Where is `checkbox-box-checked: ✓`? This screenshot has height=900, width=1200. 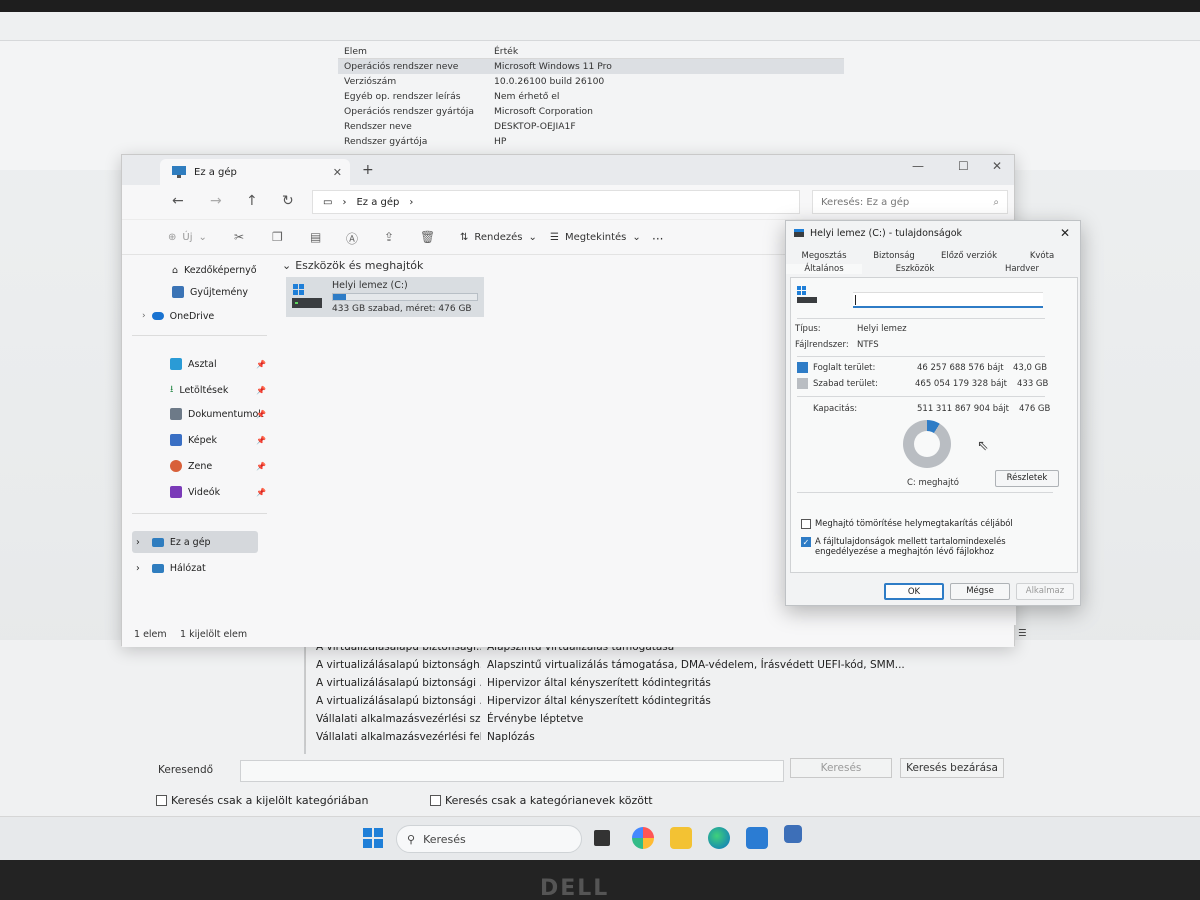 checkbox-box-checked: ✓ is located at coordinates (806, 542).